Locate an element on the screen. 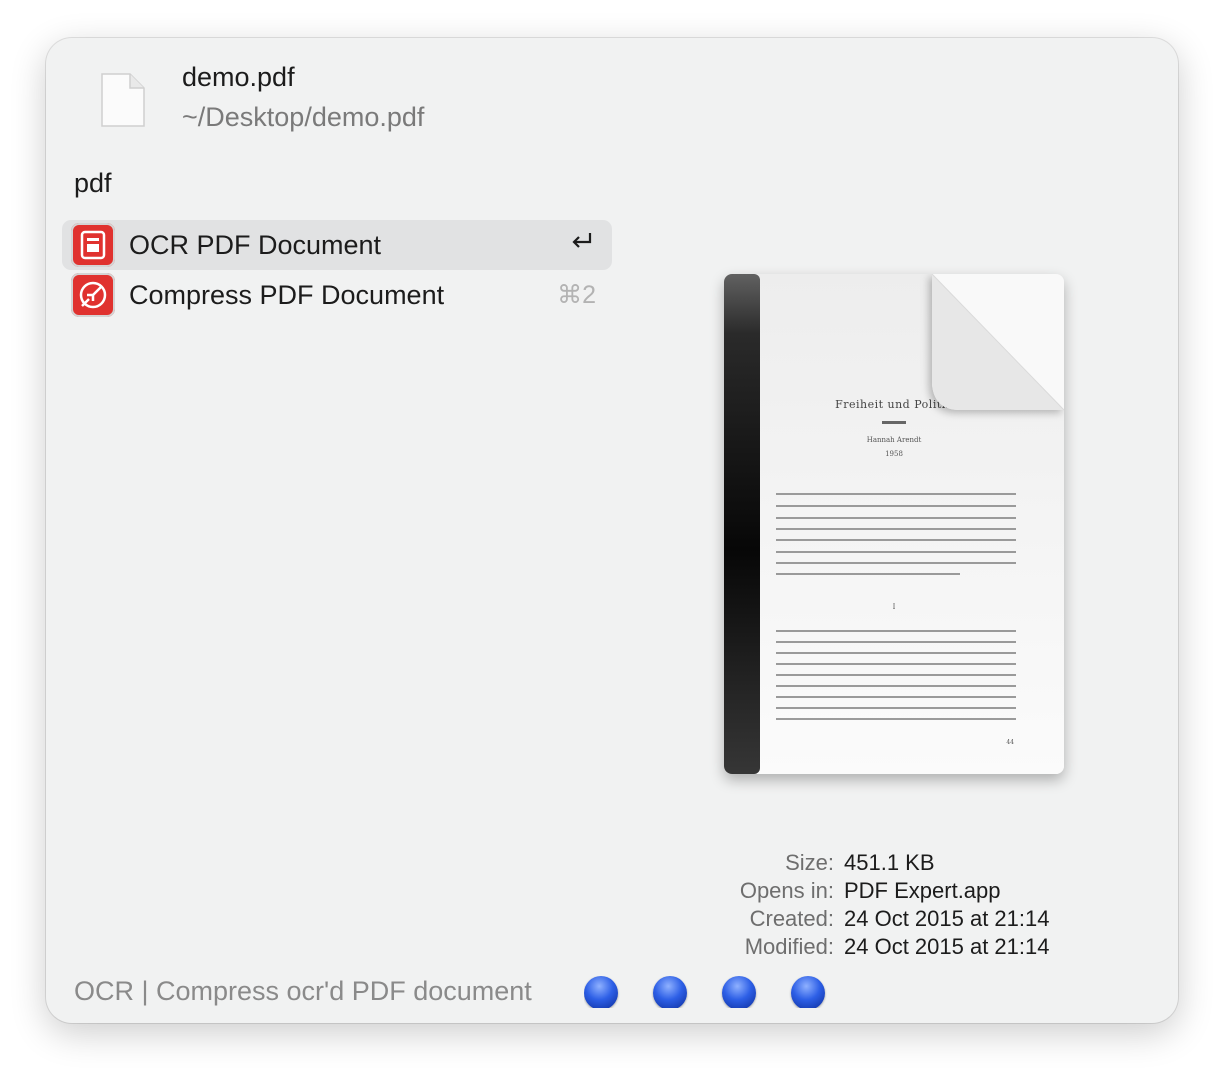  opens-in-value: PDF Expert.app is located at coordinates (922, 890).